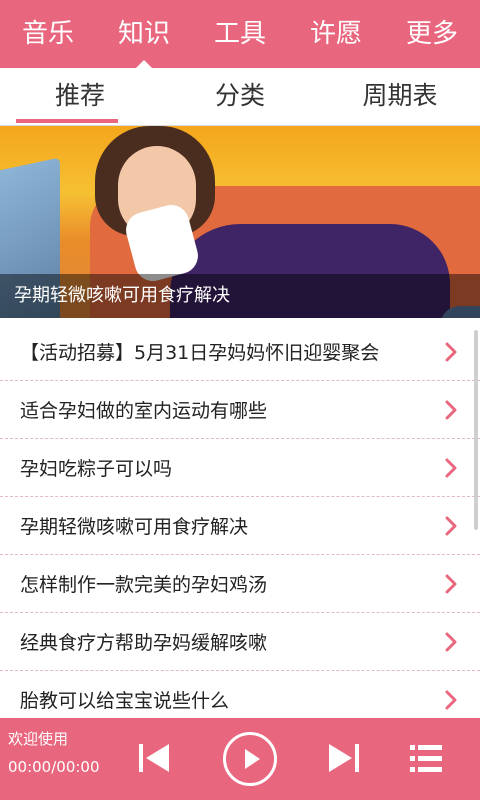  What do you see at coordinates (240, 468) in the screenshot?
I see `list-item: 孕妇吃粽子可以吗` at bounding box center [240, 468].